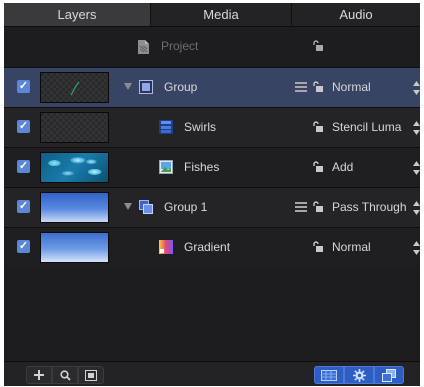 The image size is (424, 387). I want to click on swirls-layer-icon, so click(166, 127).